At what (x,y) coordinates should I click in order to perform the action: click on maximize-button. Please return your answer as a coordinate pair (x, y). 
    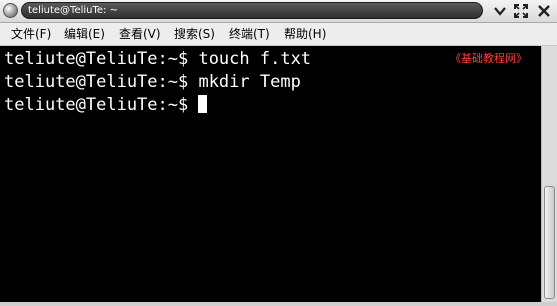
    Looking at the image, I should click on (521, 11).